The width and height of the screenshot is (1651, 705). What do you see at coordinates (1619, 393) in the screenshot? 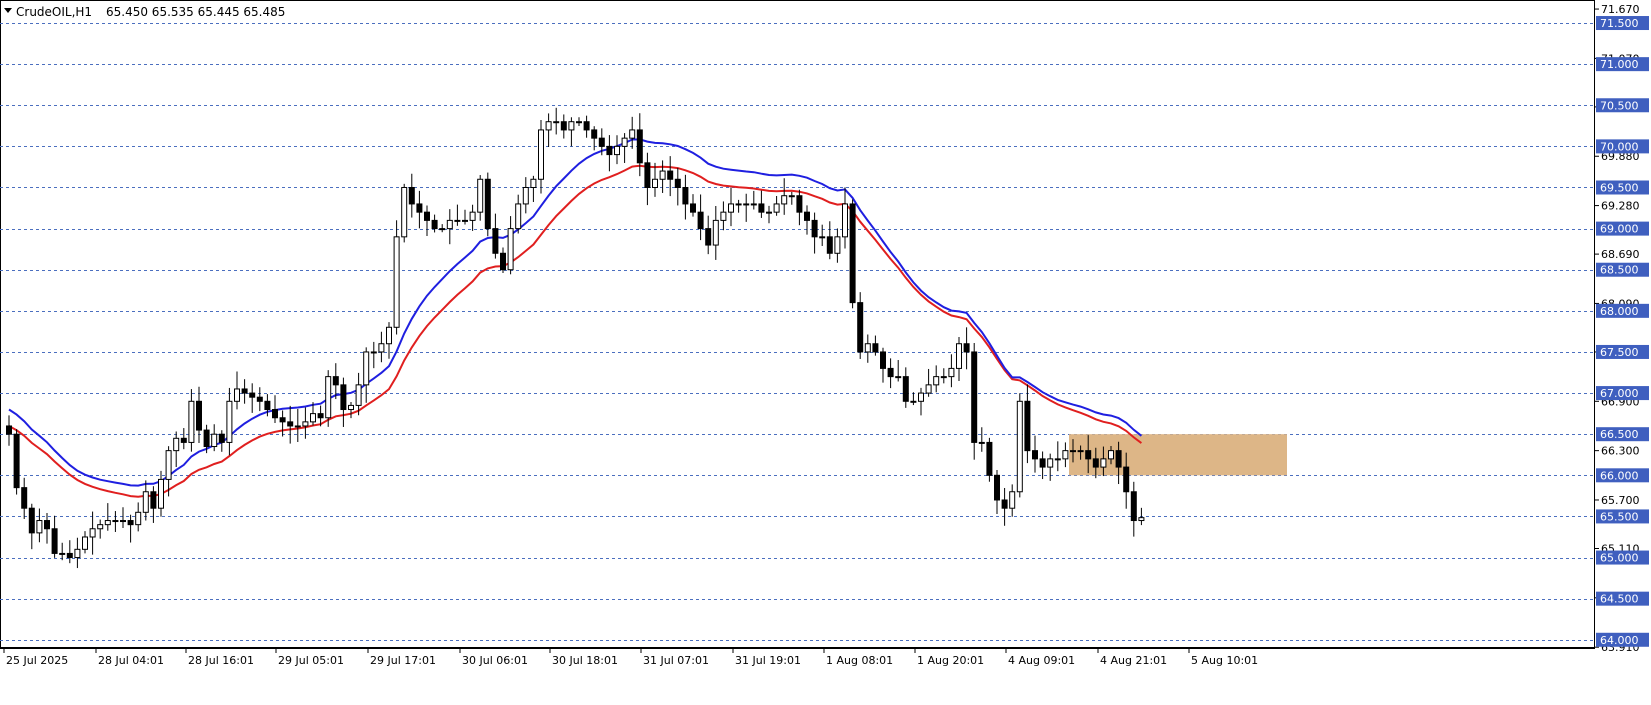
I see `level-tag-label: 67.000` at bounding box center [1619, 393].